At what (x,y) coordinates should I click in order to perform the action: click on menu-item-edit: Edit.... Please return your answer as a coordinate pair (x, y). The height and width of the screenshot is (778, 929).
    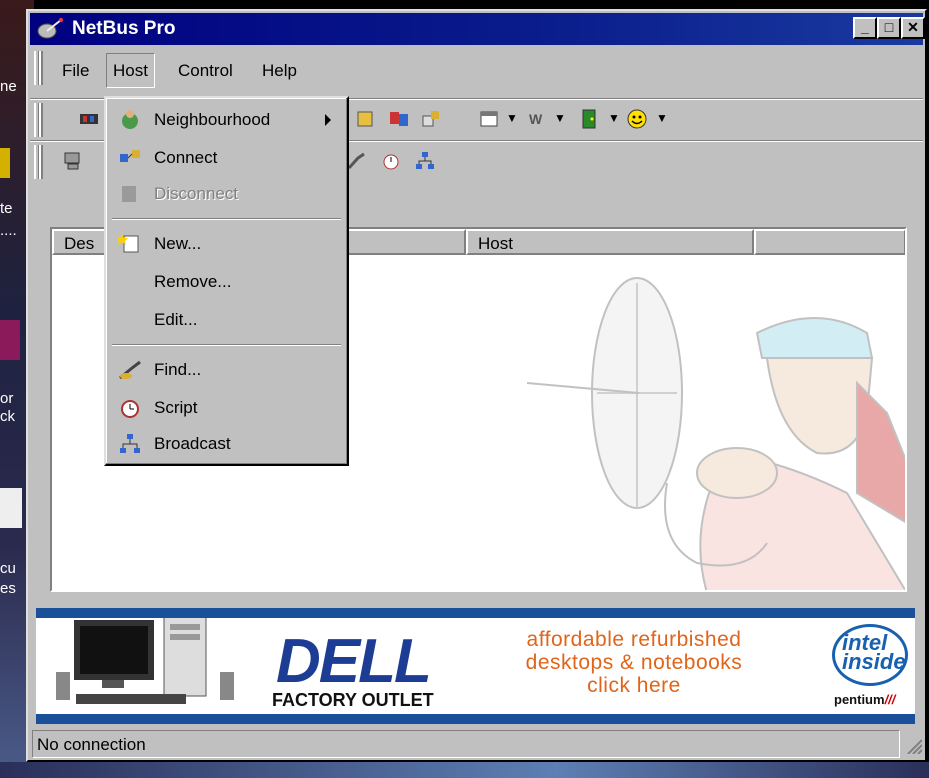
    Looking at the image, I should click on (226, 319).